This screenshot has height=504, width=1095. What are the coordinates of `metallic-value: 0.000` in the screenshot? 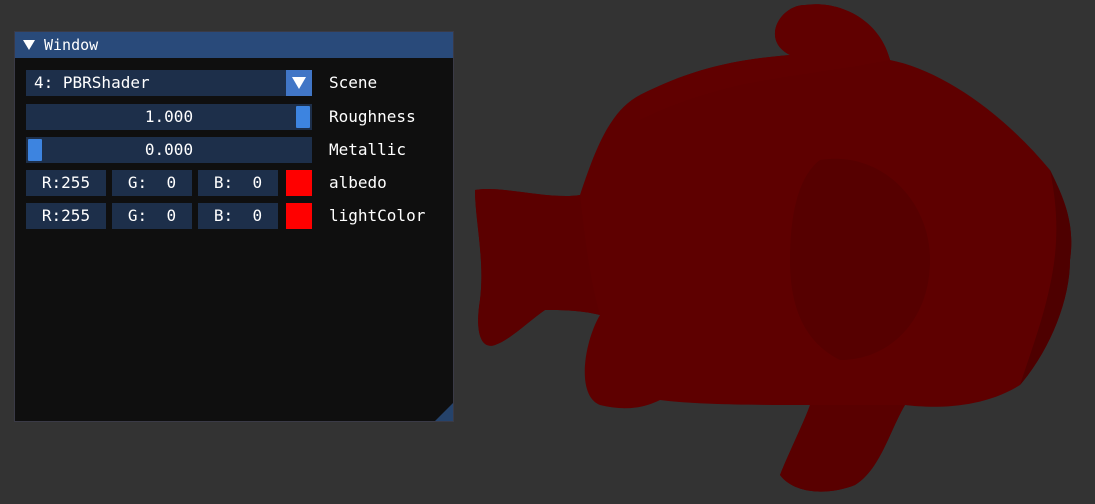 It's located at (169, 149).